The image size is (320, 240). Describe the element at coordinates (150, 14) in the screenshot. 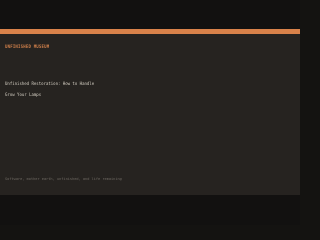

I see `top-bar` at that location.